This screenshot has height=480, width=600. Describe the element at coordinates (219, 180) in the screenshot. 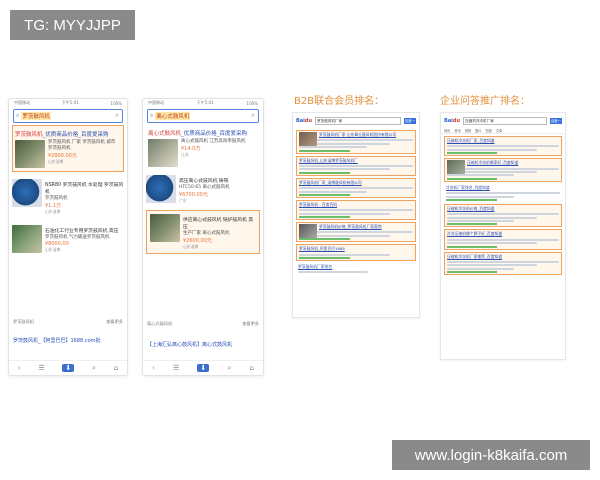

I see `item-title: 高压离心式鼓风机 铸铁` at that location.